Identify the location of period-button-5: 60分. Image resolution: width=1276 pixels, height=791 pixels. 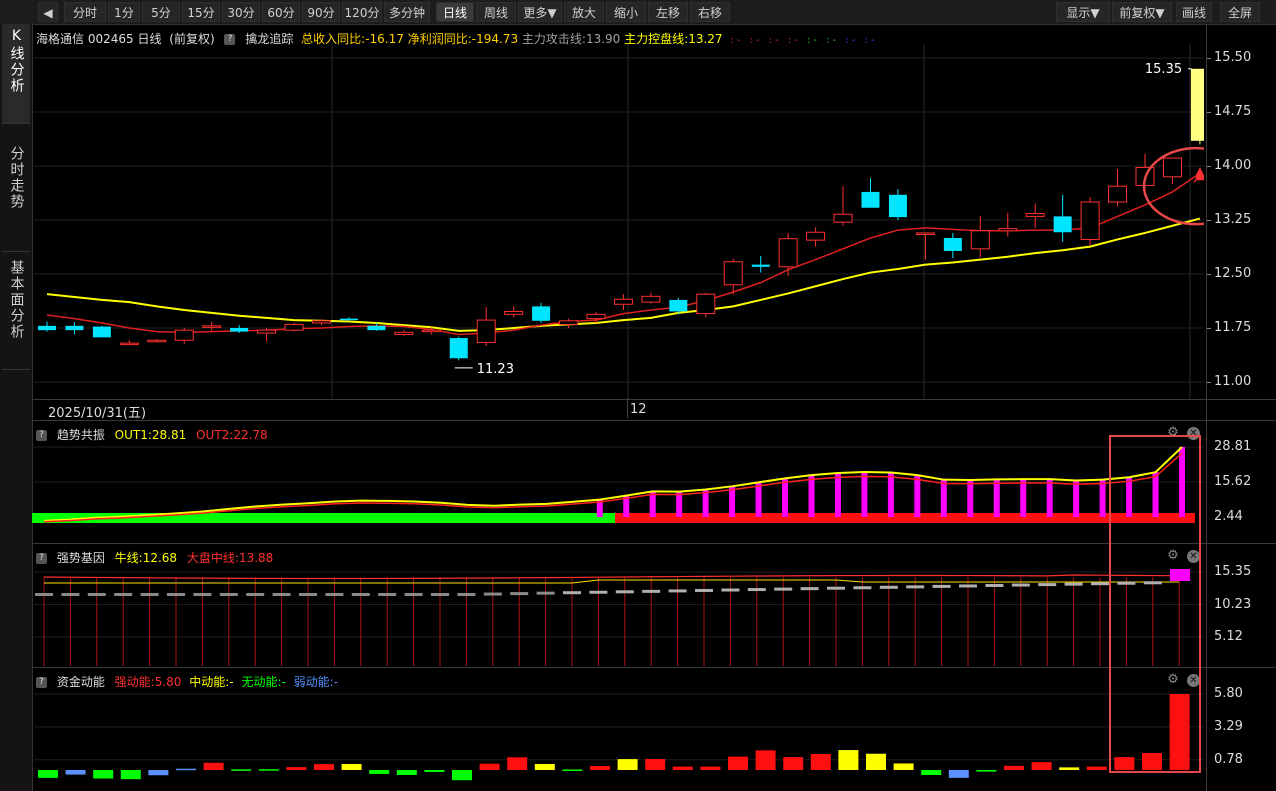
(281, 12).